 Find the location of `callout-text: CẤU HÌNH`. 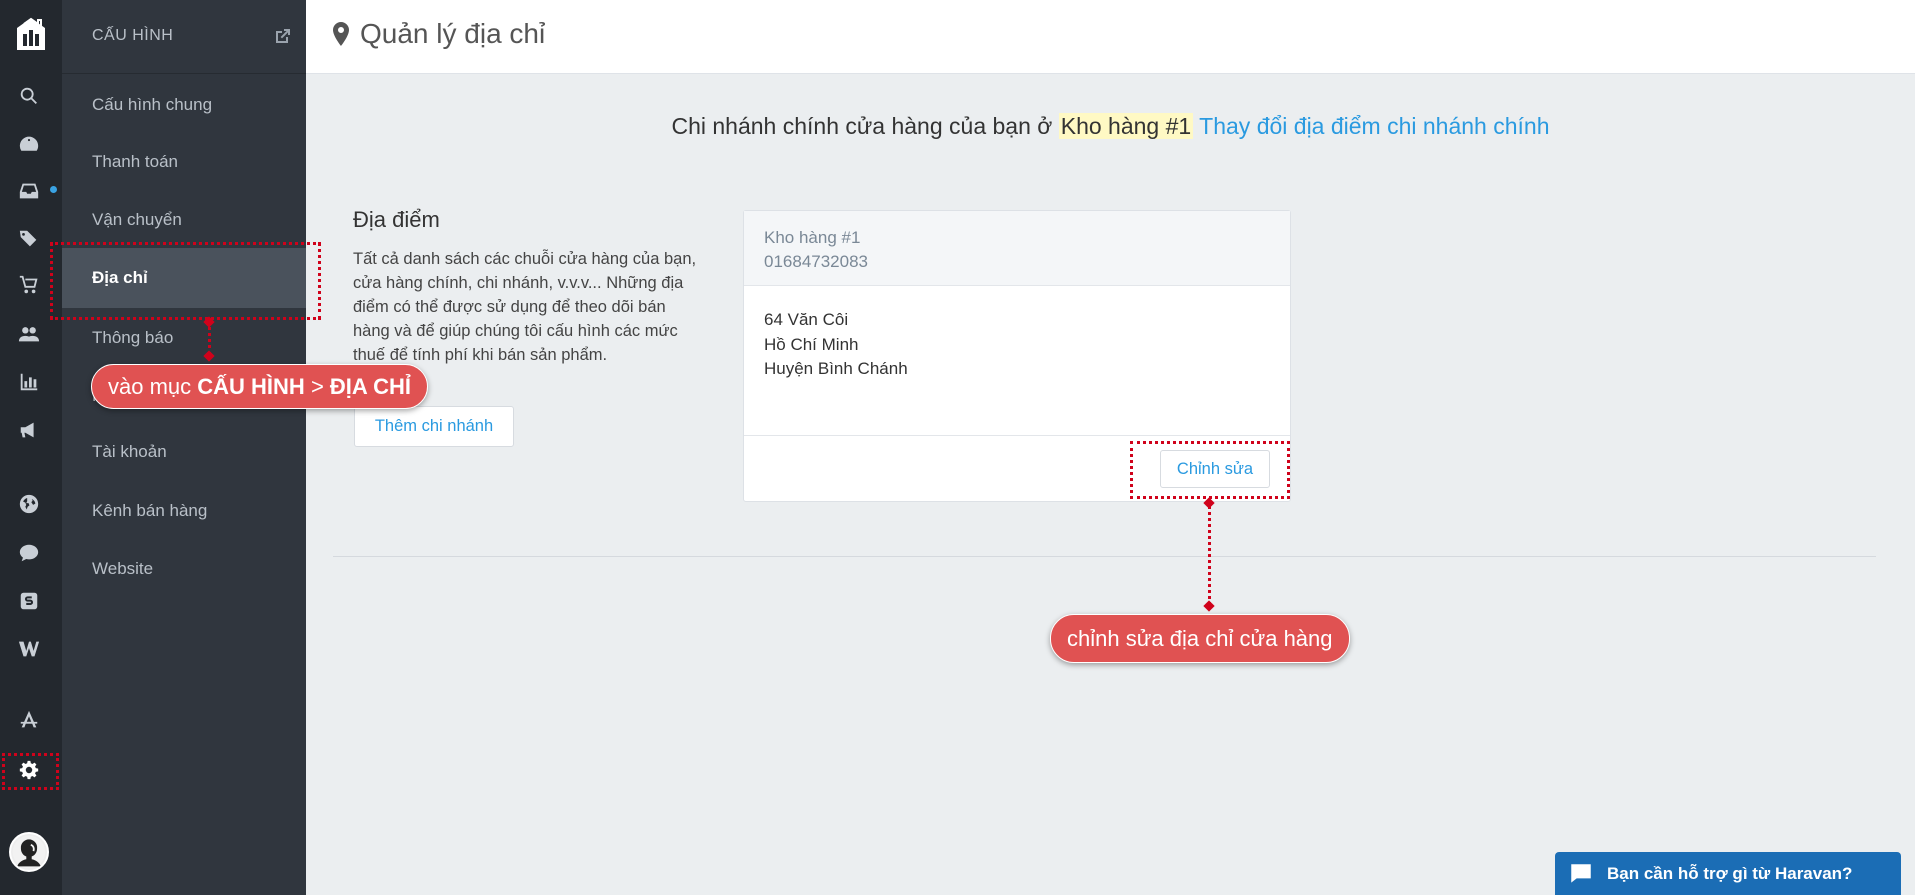

callout-text: CẤU HÌNH is located at coordinates (251, 386).